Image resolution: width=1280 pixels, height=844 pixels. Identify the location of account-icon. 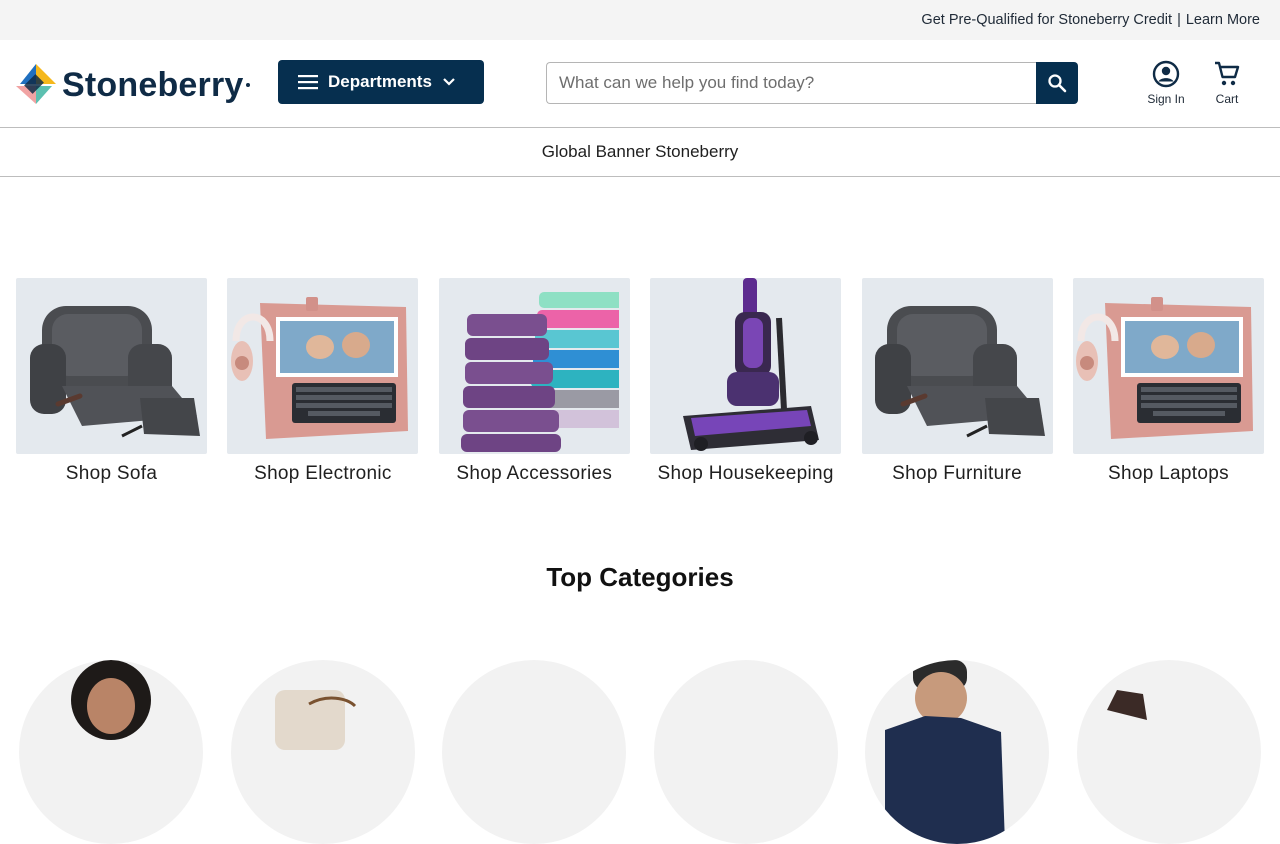
(1166, 74).